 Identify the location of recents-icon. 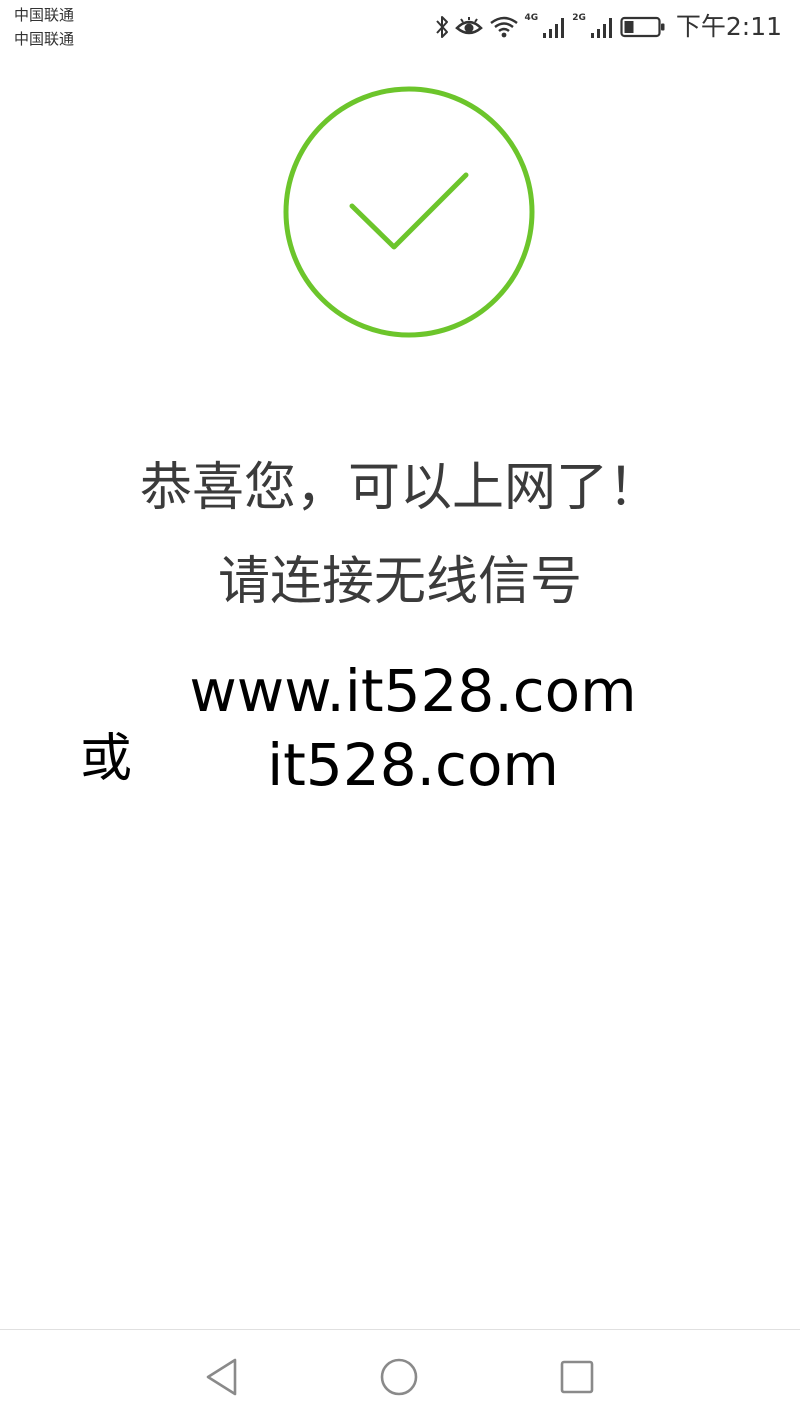
(577, 1377).